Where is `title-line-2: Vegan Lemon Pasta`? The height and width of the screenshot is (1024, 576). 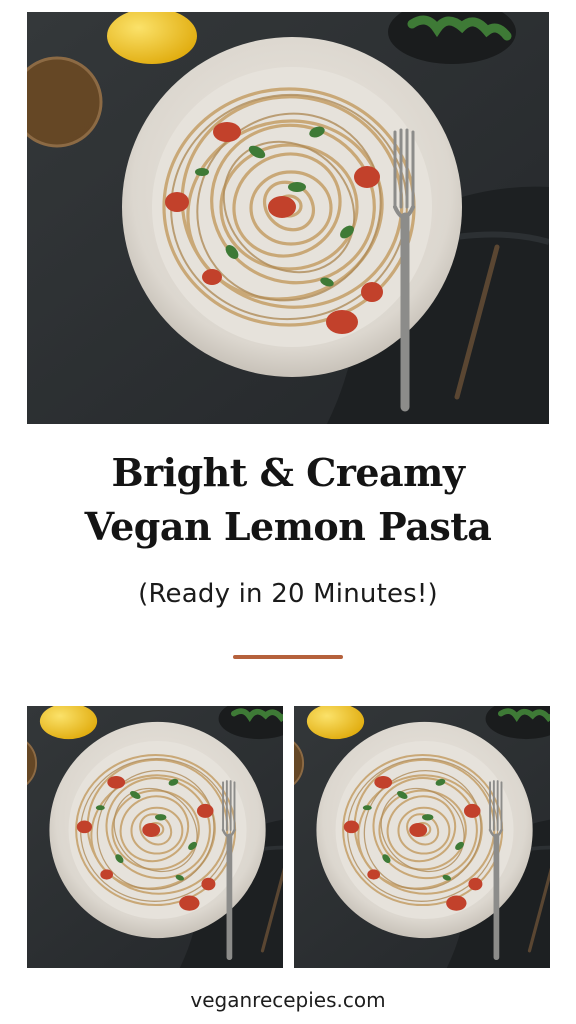
title-line-2: Vegan Lemon Pasta is located at coordinates (288, 526).